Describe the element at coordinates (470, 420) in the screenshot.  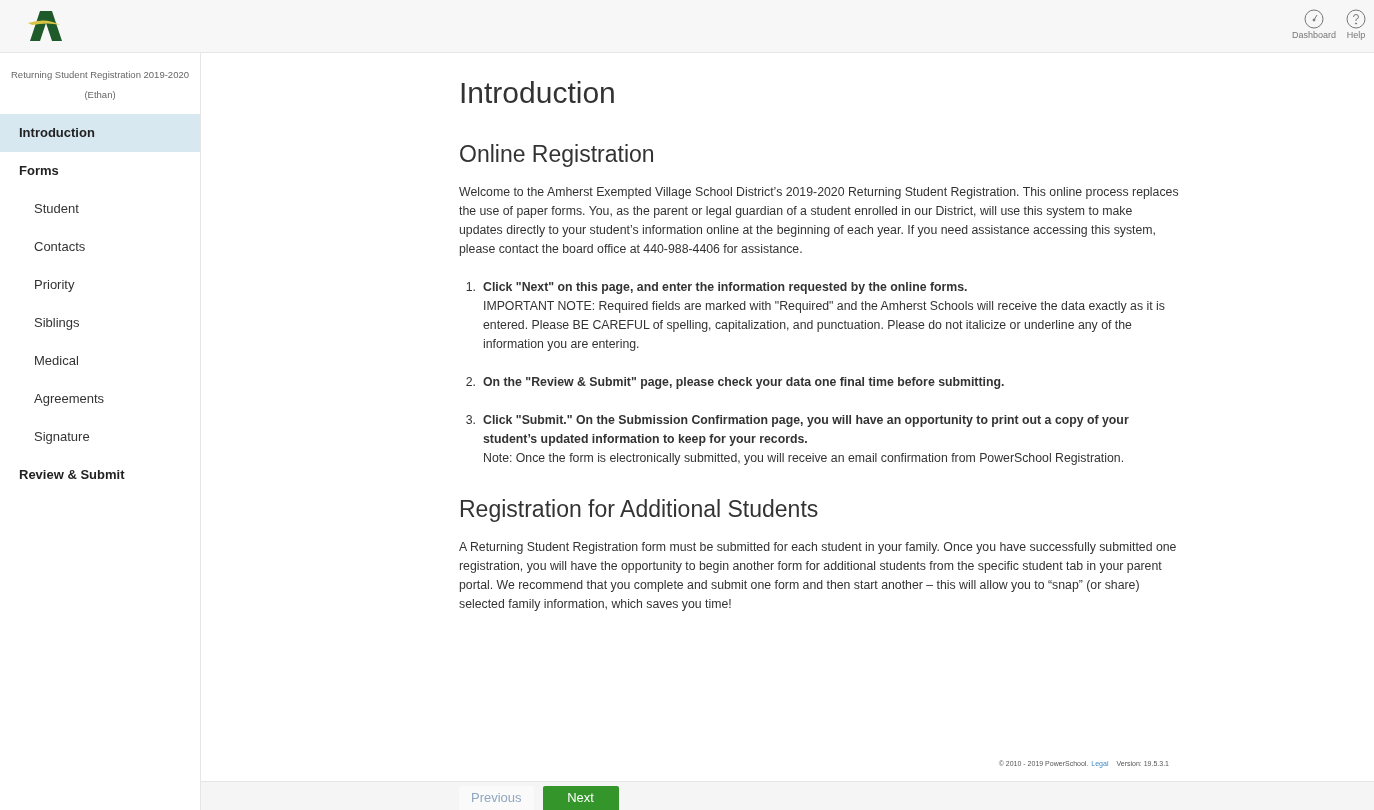
I see `step-number: 3.` at that location.